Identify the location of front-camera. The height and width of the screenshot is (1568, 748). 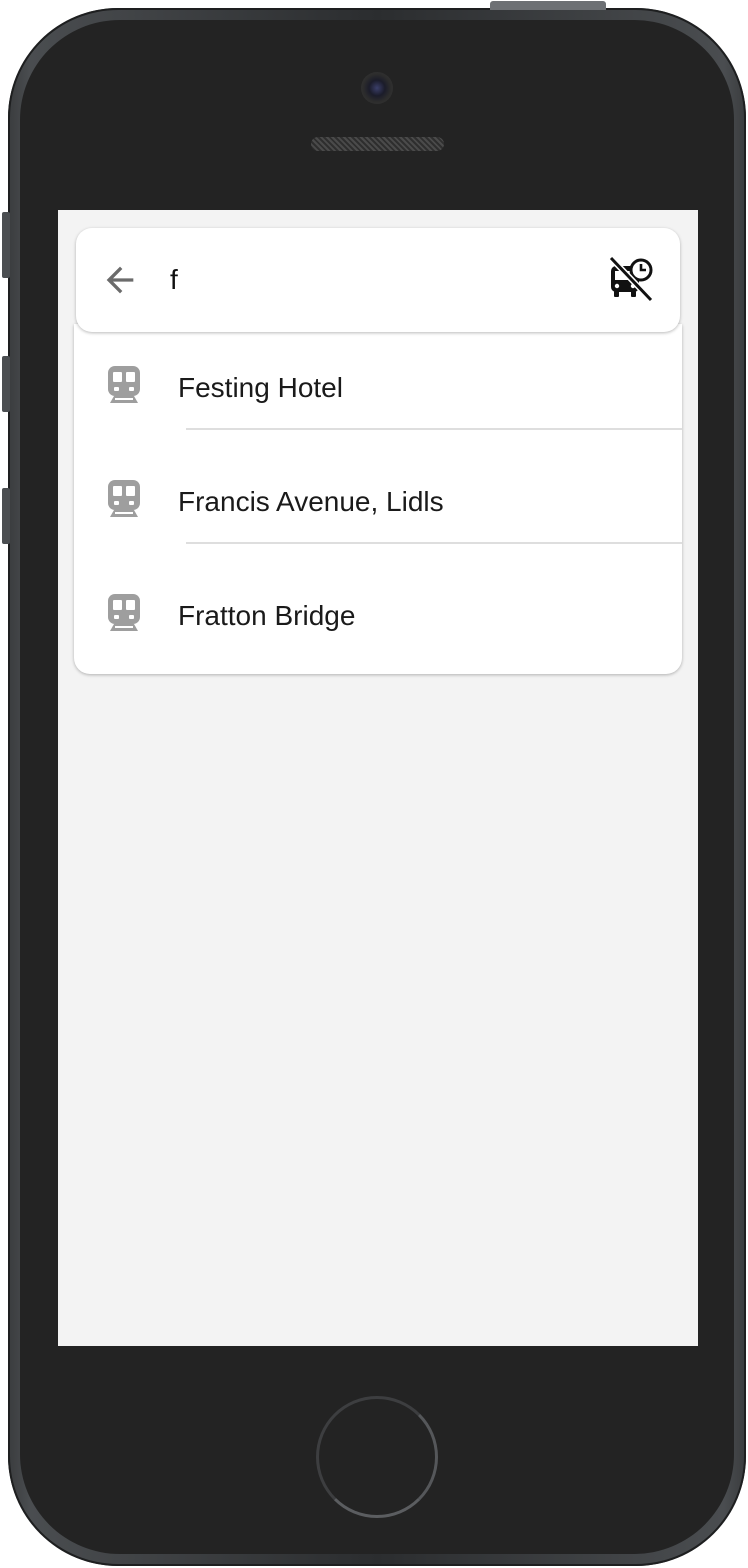
(377, 88).